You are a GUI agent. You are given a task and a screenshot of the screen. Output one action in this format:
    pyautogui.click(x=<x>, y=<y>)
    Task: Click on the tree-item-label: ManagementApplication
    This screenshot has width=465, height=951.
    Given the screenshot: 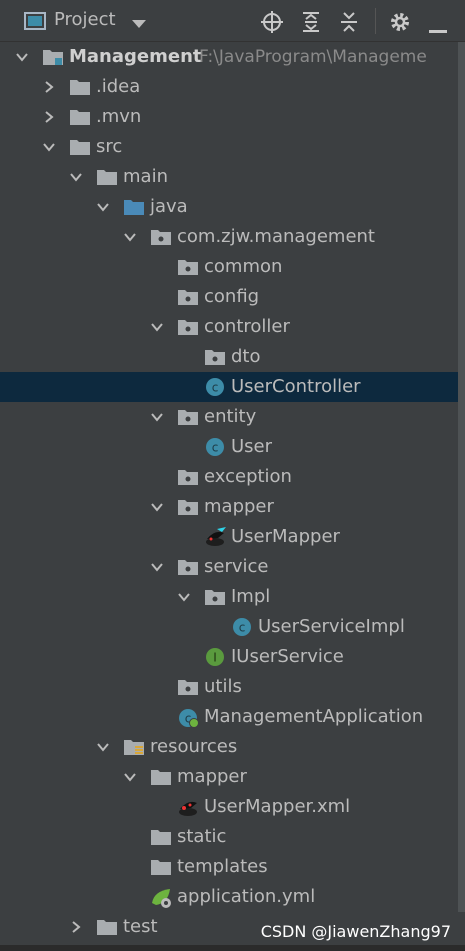 What is the action you would take?
    pyautogui.click(x=314, y=716)
    